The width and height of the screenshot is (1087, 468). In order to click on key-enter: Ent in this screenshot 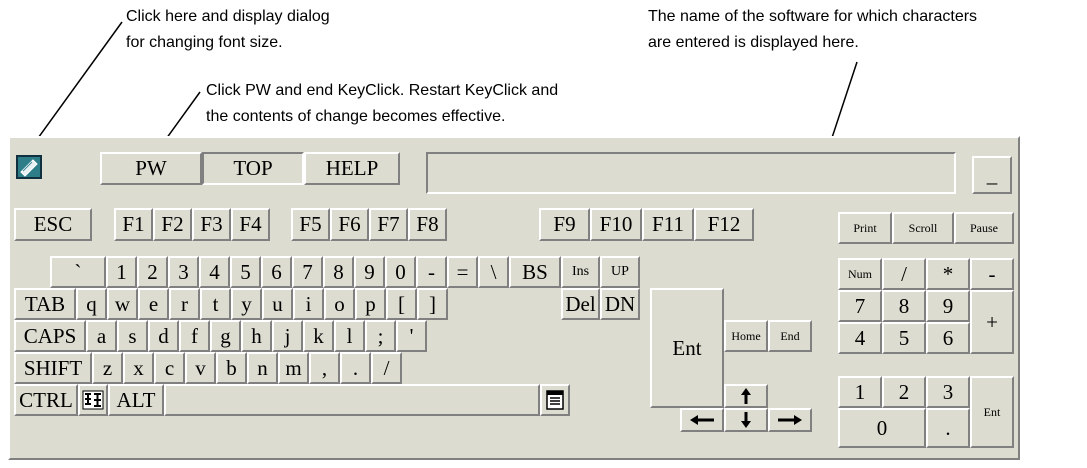, I will do `click(687, 348)`.